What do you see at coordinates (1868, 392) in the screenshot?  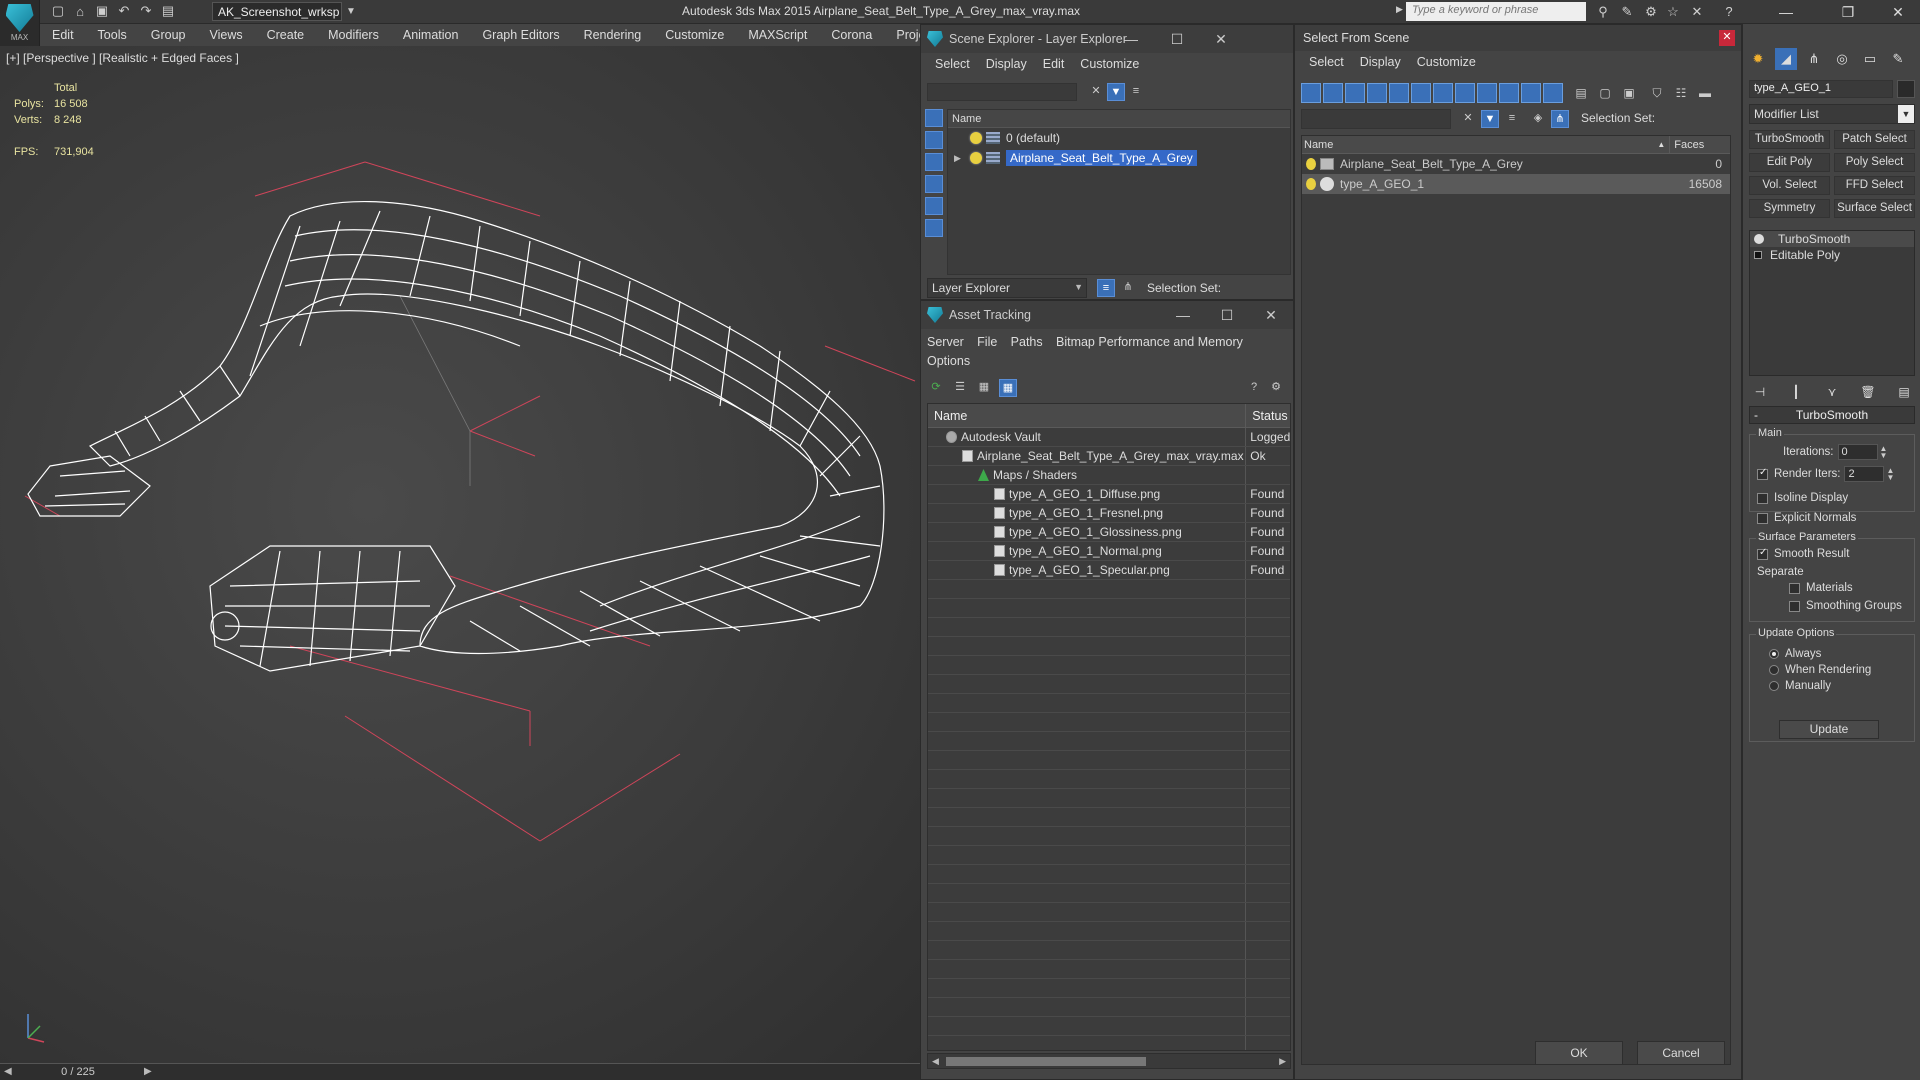 I see `remove-modifier-icon: 🗑` at bounding box center [1868, 392].